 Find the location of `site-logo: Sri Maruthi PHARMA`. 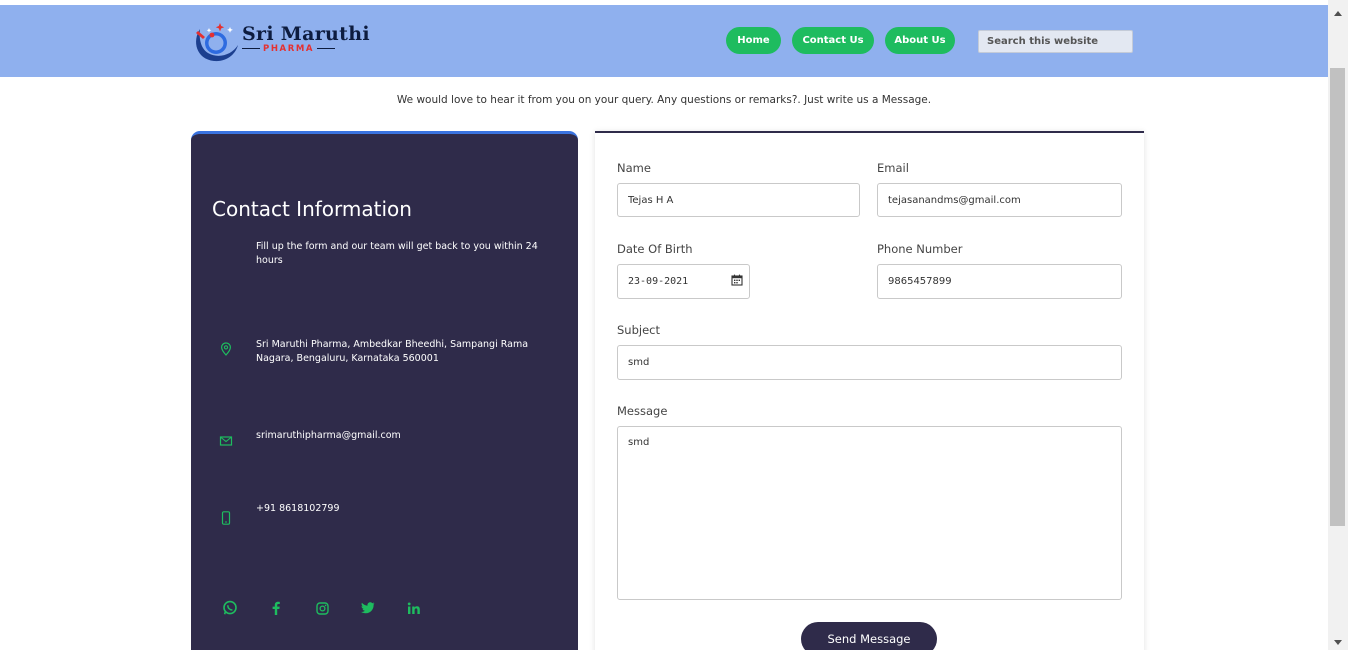

site-logo: Sri Maruthi PHARMA is located at coordinates (280, 42).